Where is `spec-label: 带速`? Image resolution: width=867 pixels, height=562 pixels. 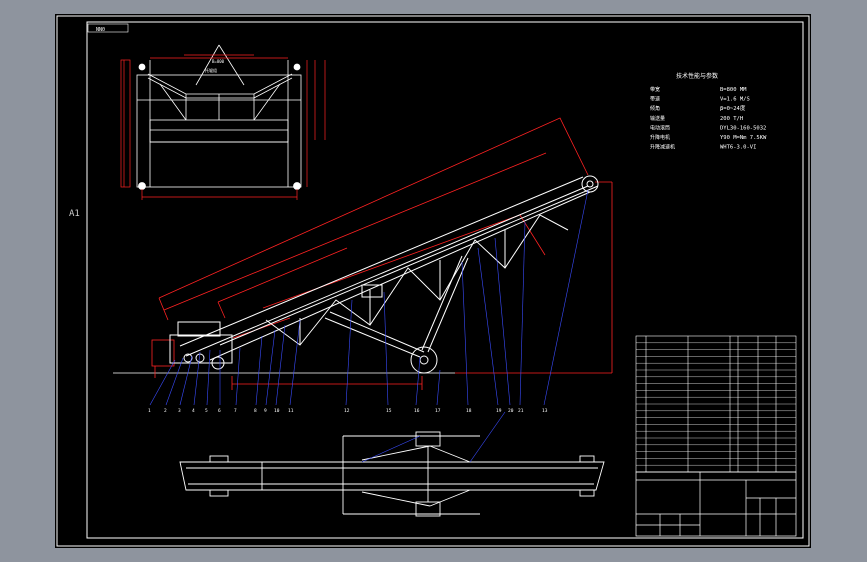
spec-label: 带速 is located at coordinates (655, 100).